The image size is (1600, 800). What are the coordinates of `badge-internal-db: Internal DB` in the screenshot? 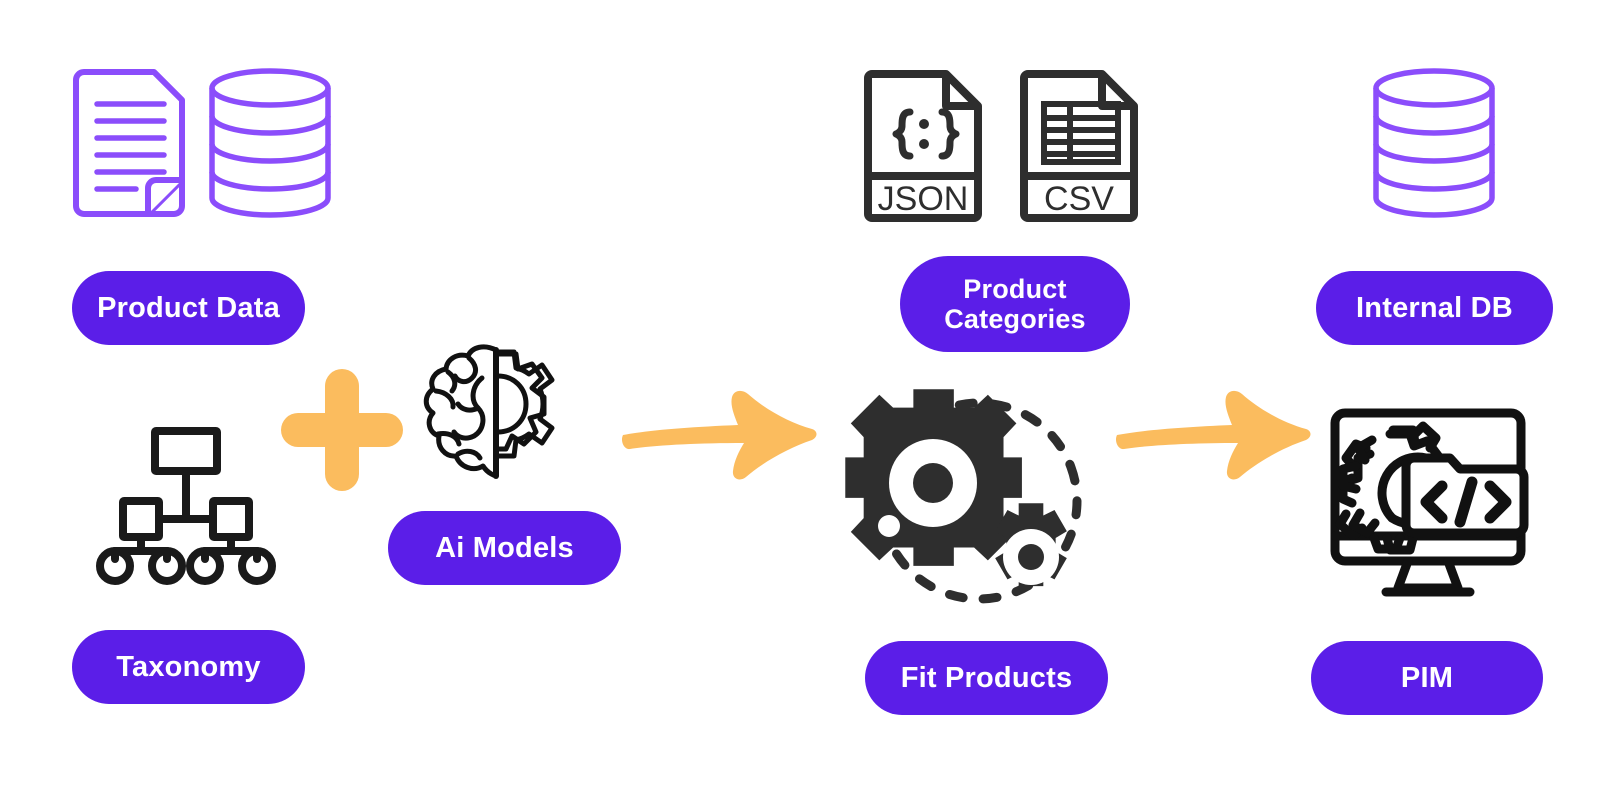 It's located at (1434, 308).